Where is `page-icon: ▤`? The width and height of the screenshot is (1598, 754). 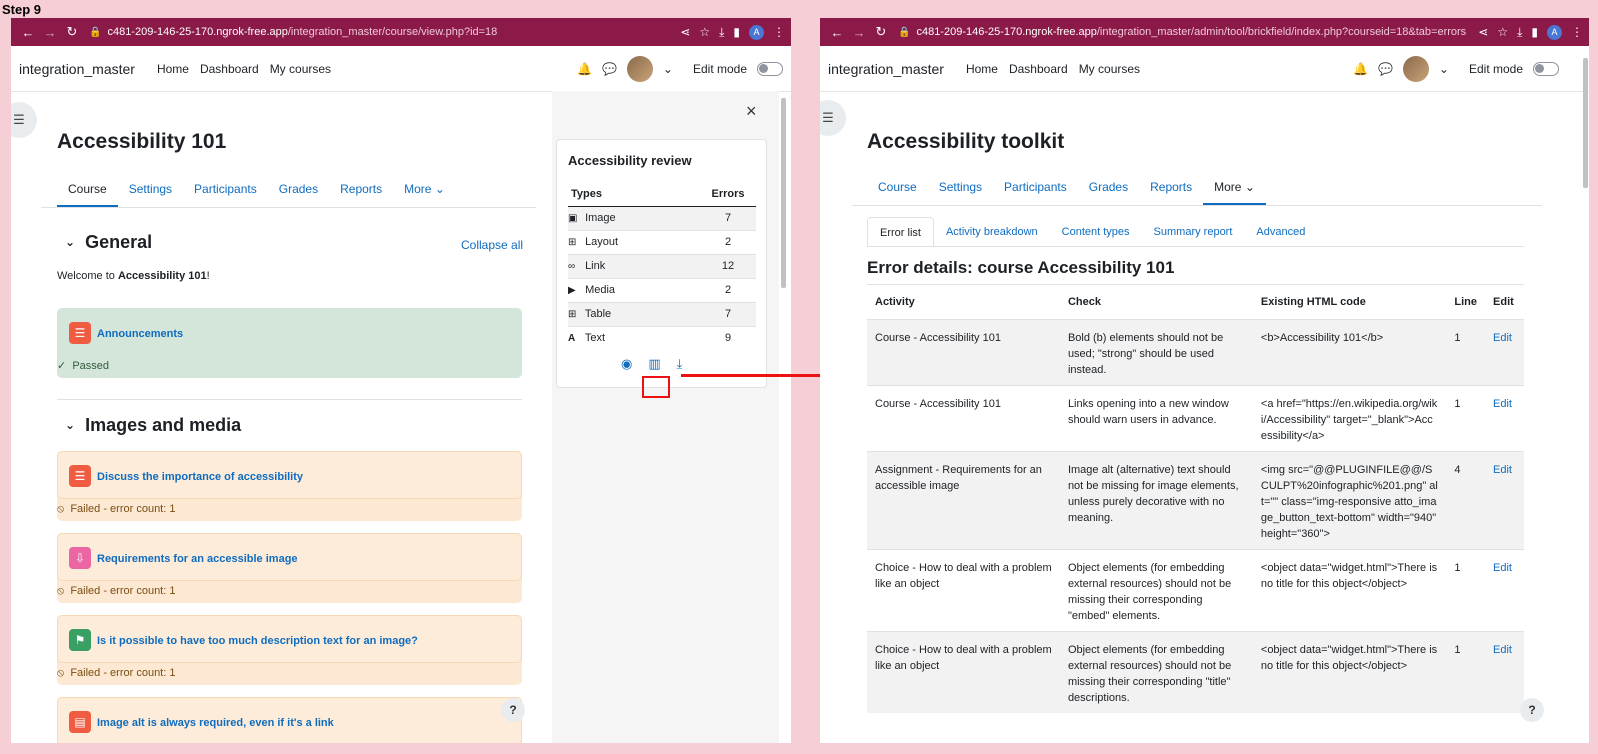 page-icon: ▤ is located at coordinates (80, 722).